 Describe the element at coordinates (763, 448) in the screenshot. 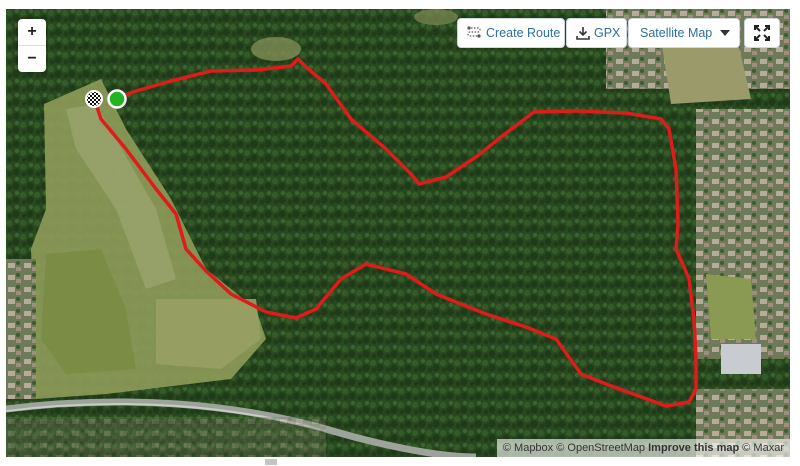

I see `attribution-maxar-link: © Maxar` at that location.